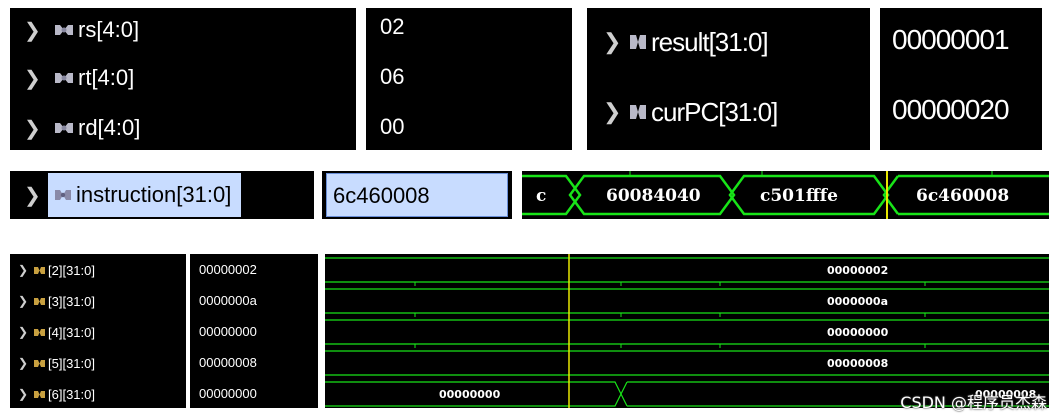 This screenshot has width=1061, height=417. Describe the element at coordinates (857, 363) in the screenshot. I see `wave-value-label: 00000008` at that location.